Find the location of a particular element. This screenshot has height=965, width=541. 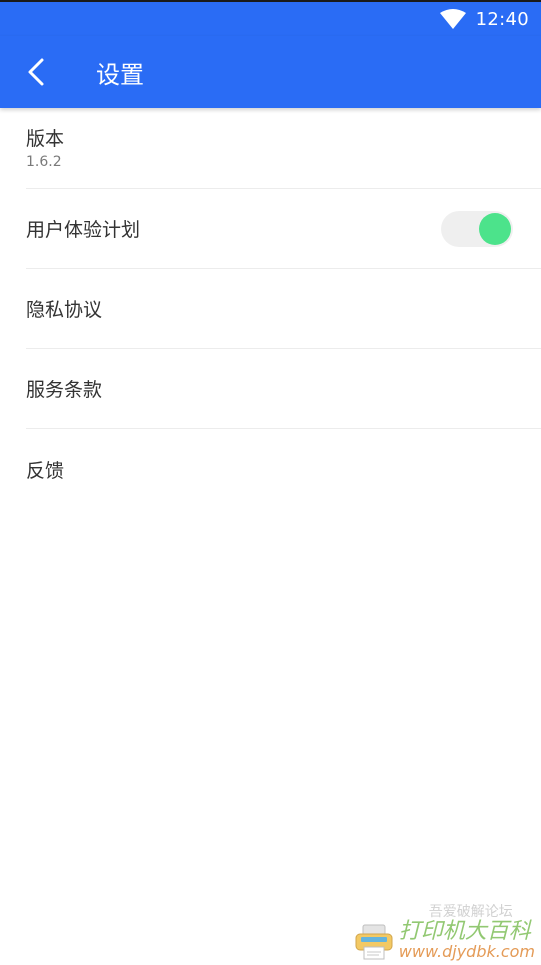

user-experience-label: 用户体验计划 is located at coordinates (83, 230).